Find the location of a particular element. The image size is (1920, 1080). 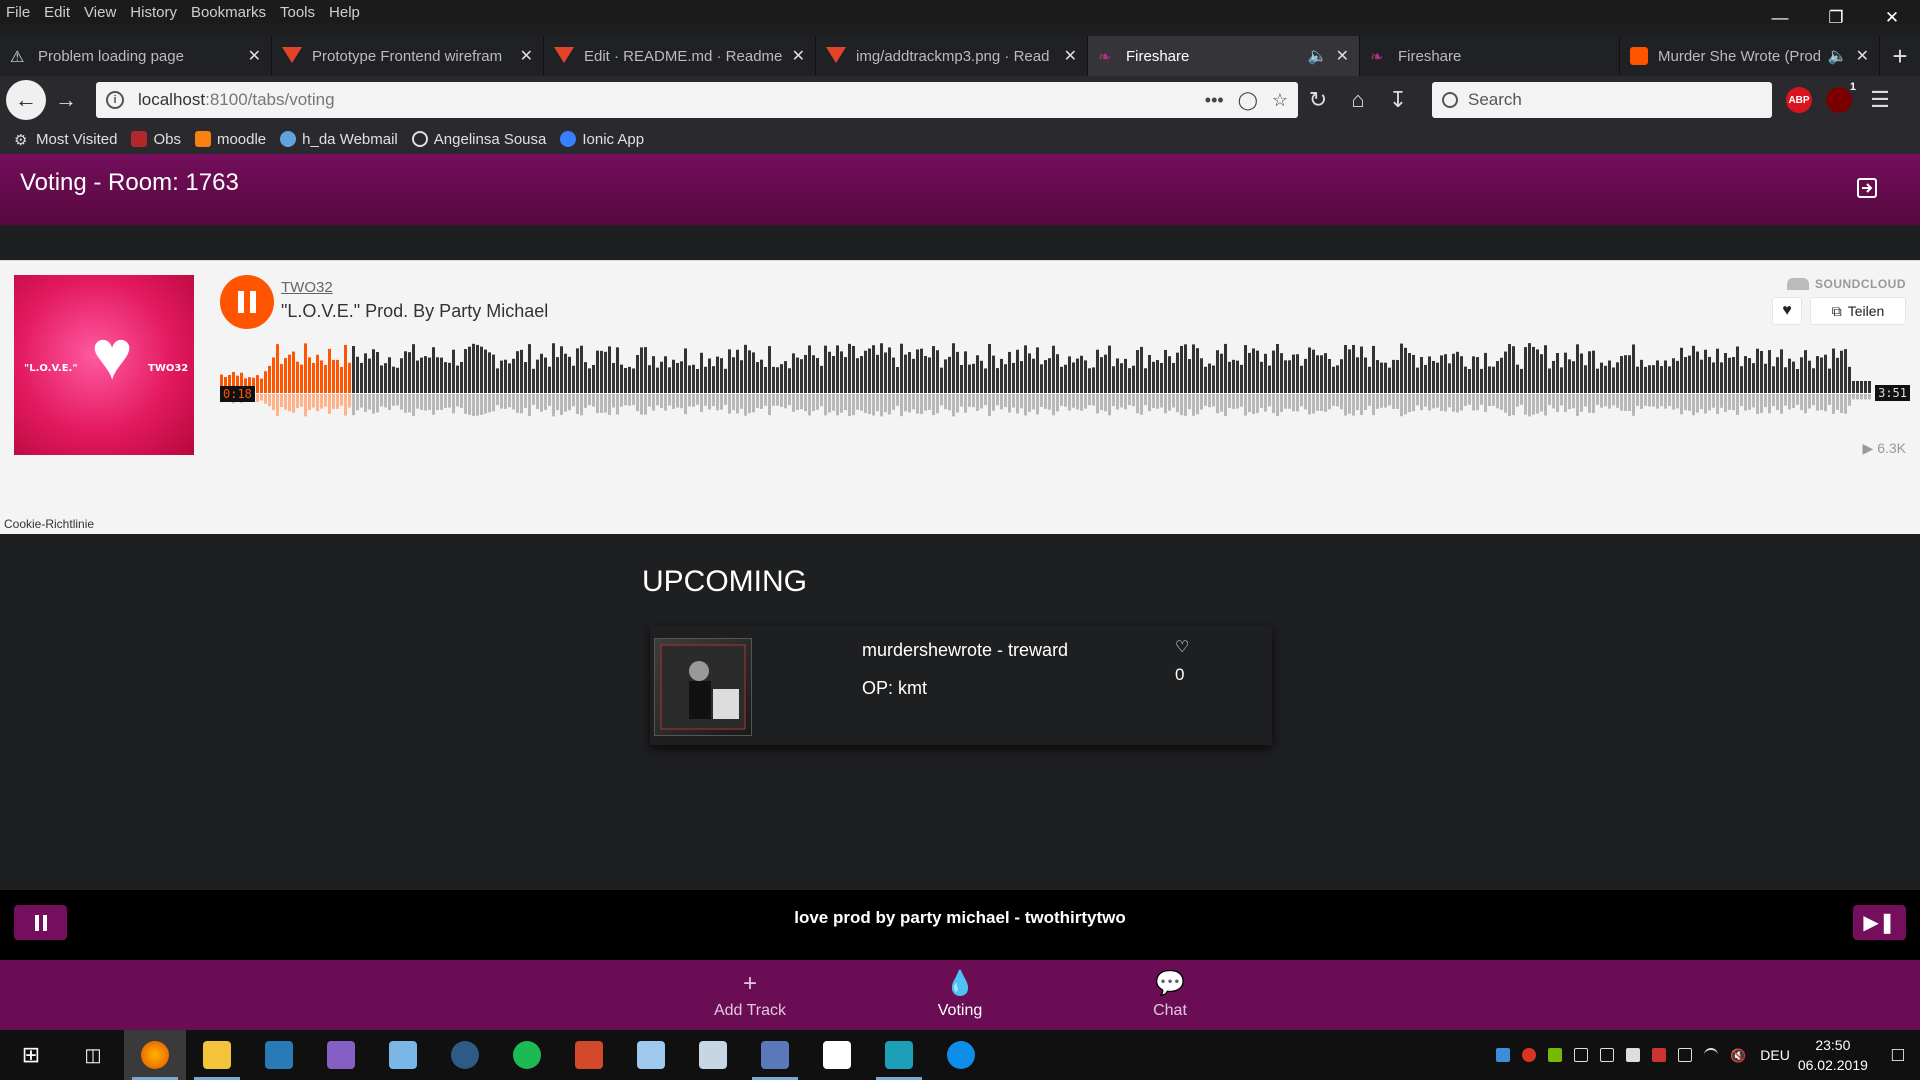

taskbar-firefox is located at coordinates (155, 1055).